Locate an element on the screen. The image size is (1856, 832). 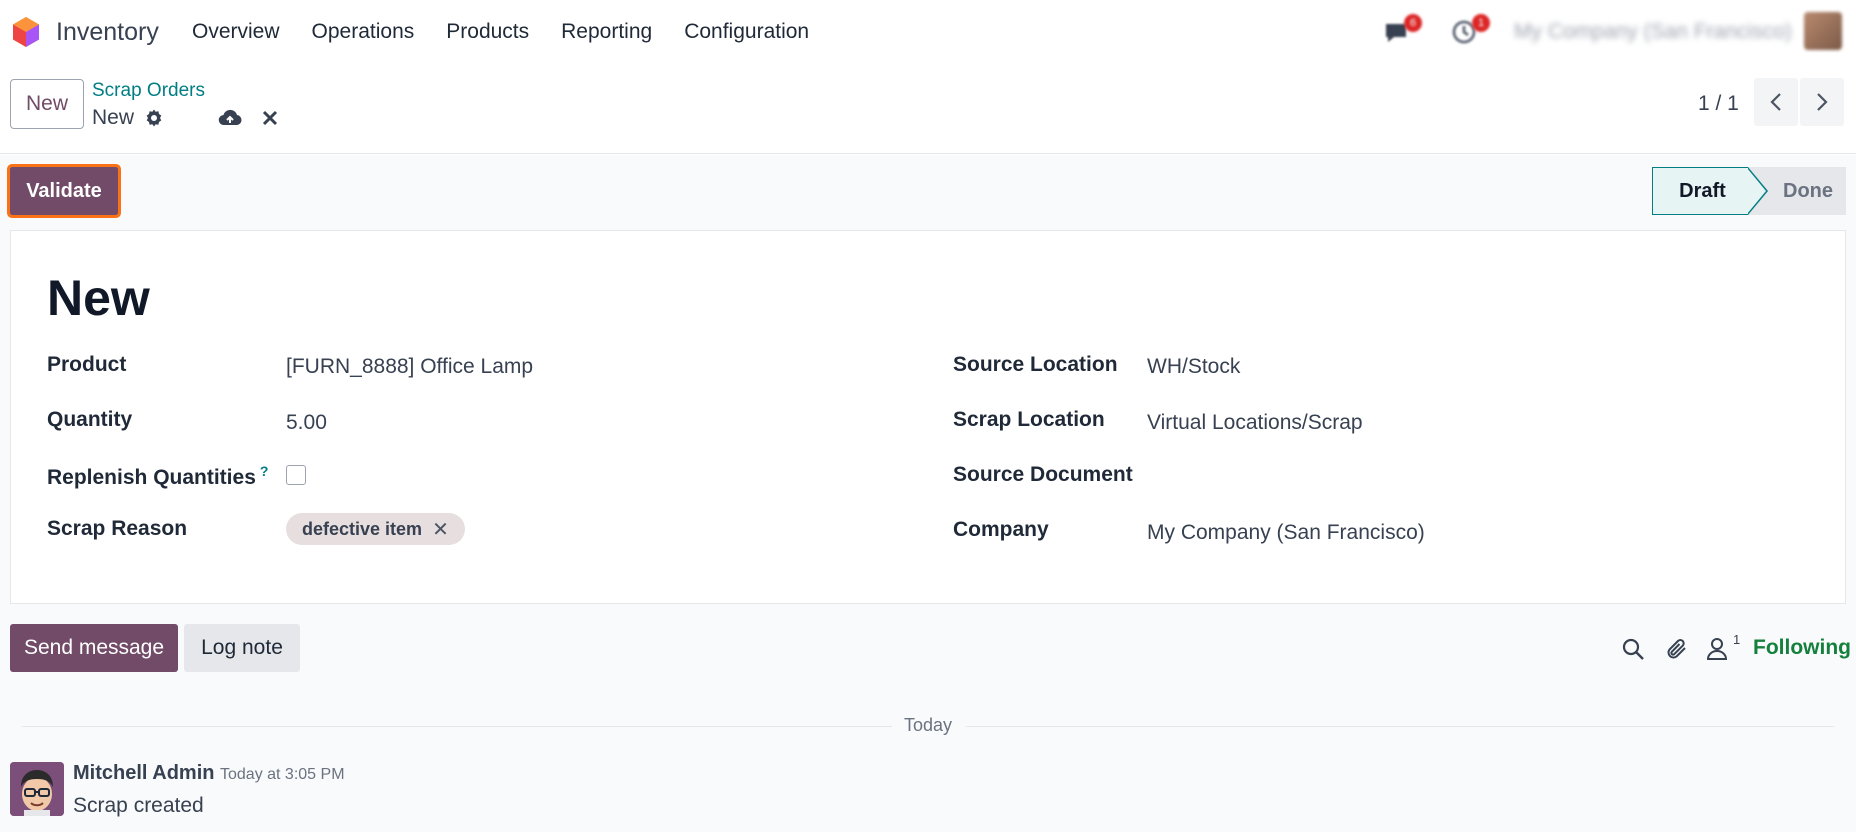
message-author-avatar is located at coordinates (37, 789).